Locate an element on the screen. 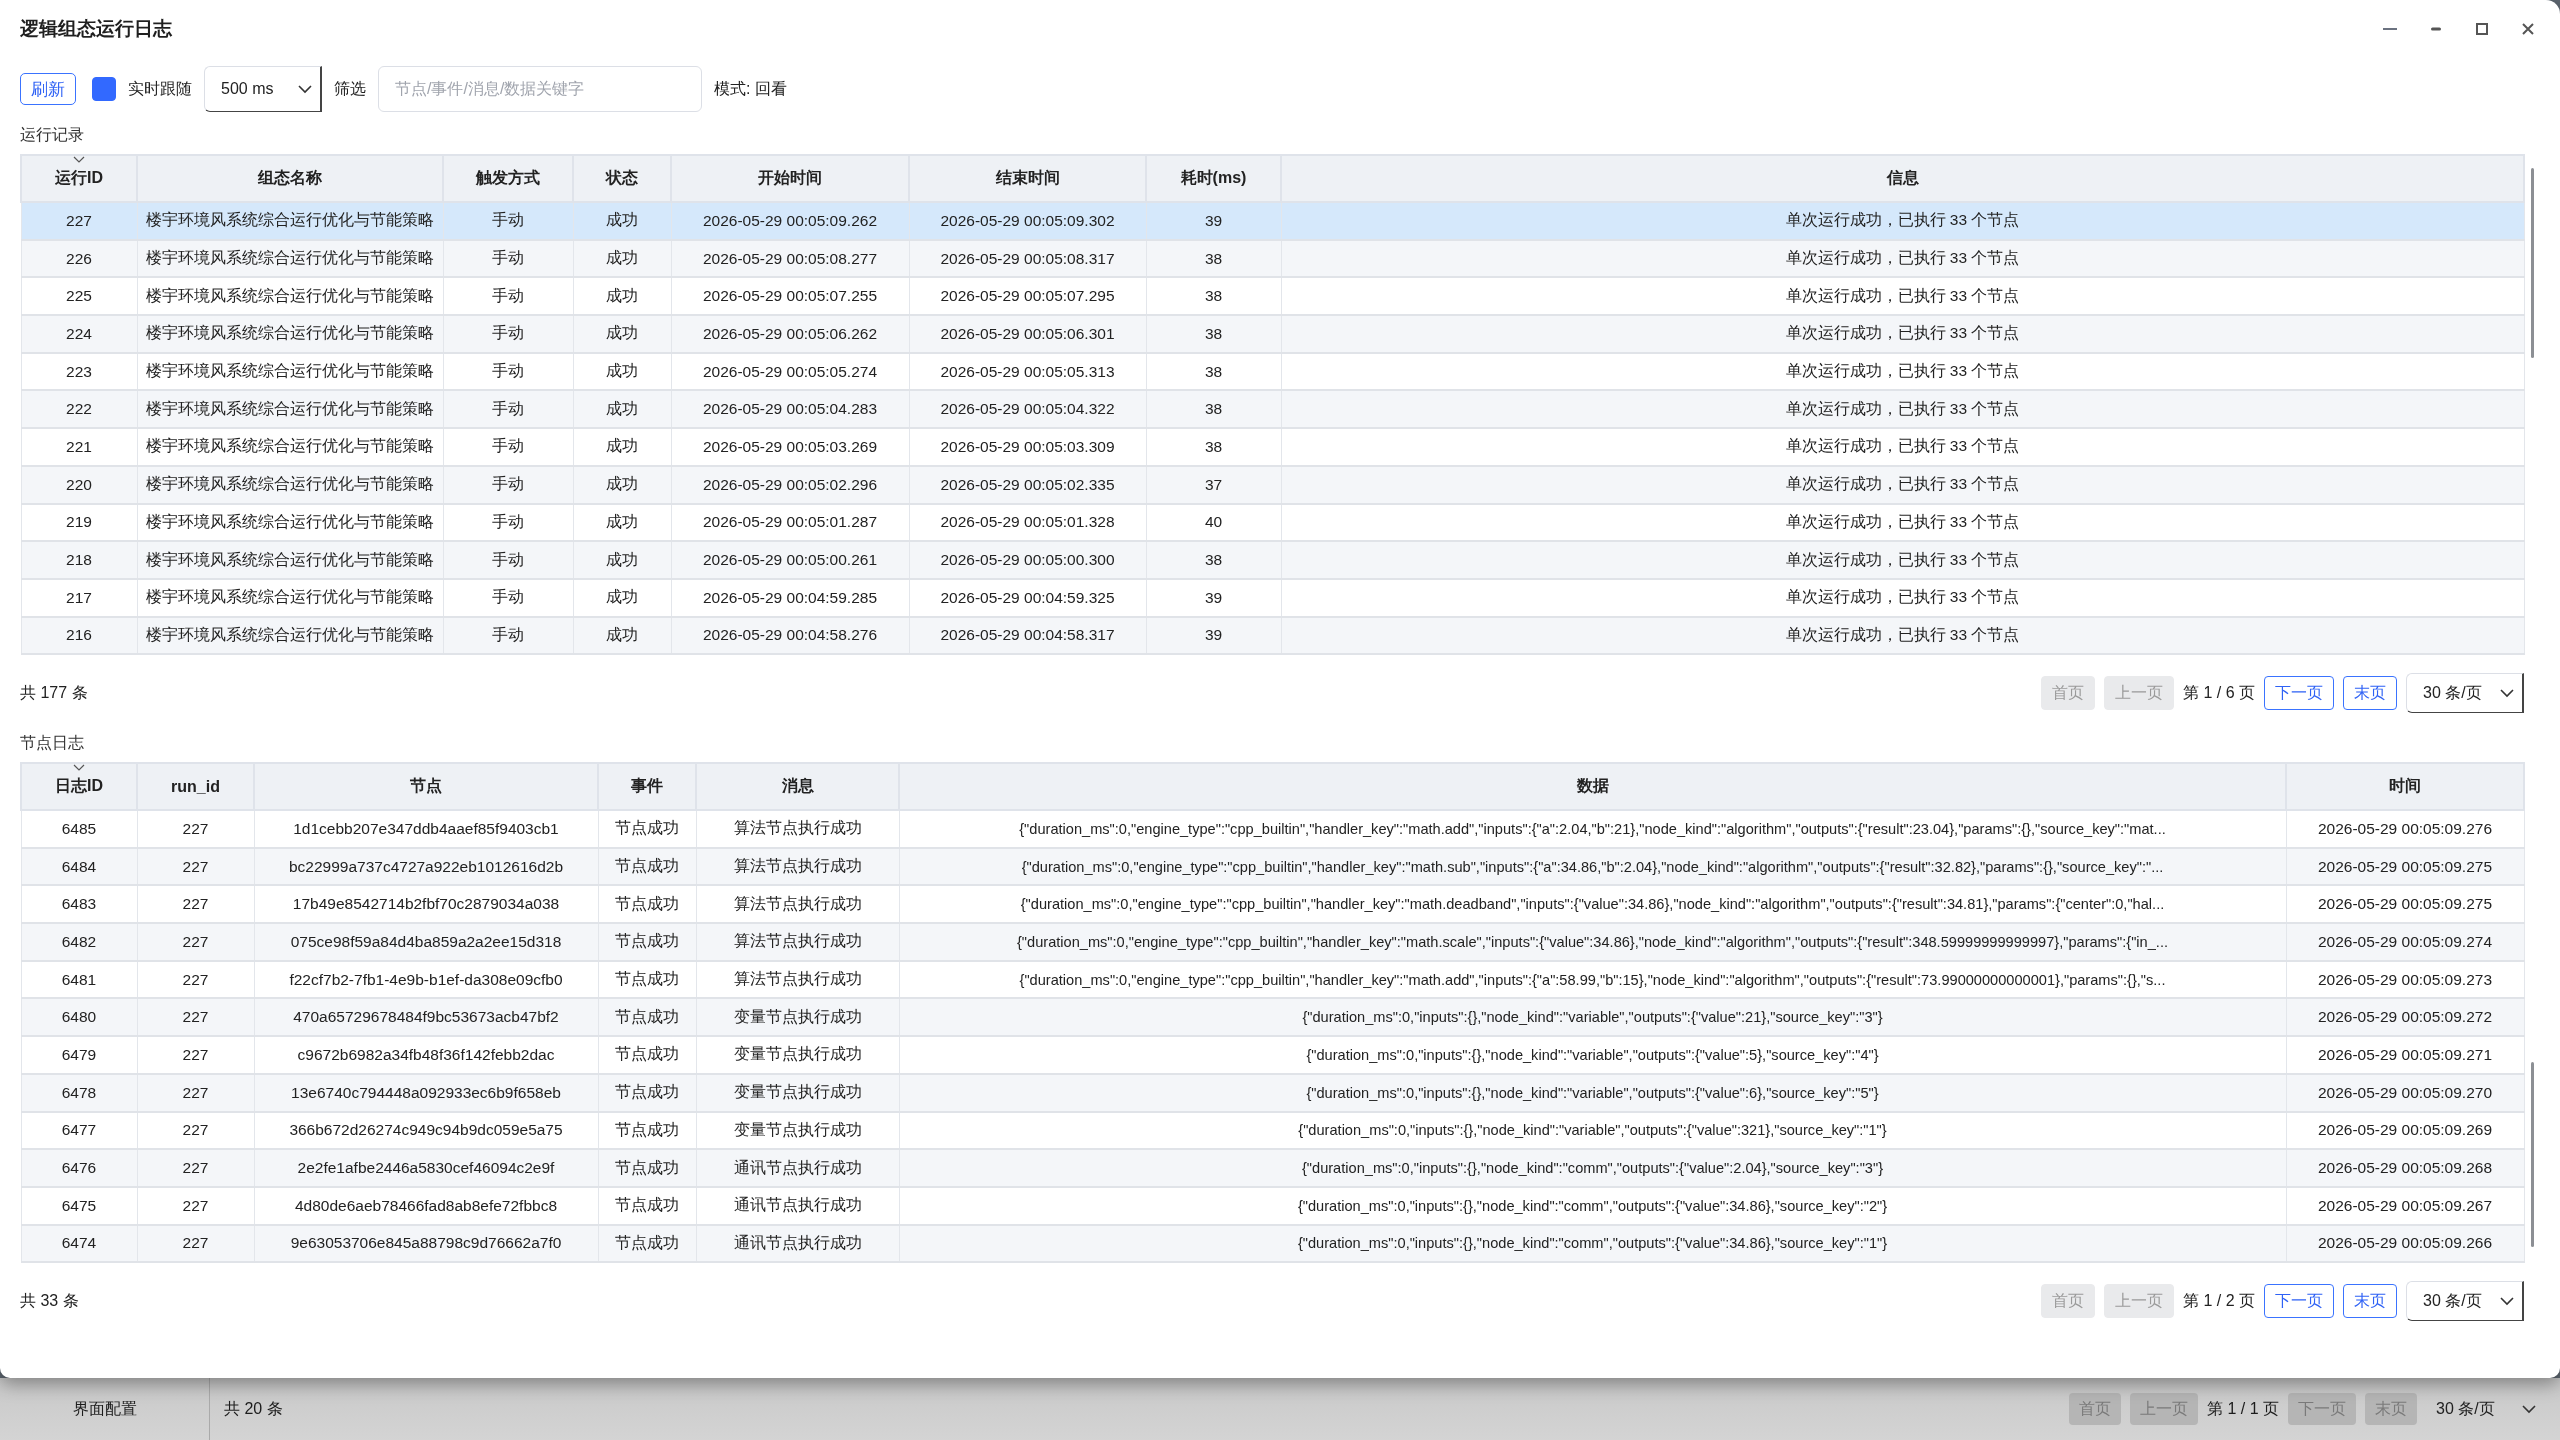 The image size is (2560, 1440). table-row: 6480 227 470a65729678484f9bc53673acb47bf2 节点成功 变量节点执行成功 {"duration_ms":0,"inputs":{},"node_kind":"variable","outputs":{"value":21},"source_key":"3"} 2026-05-29 00:05:09.272 is located at coordinates (1272, 1017).